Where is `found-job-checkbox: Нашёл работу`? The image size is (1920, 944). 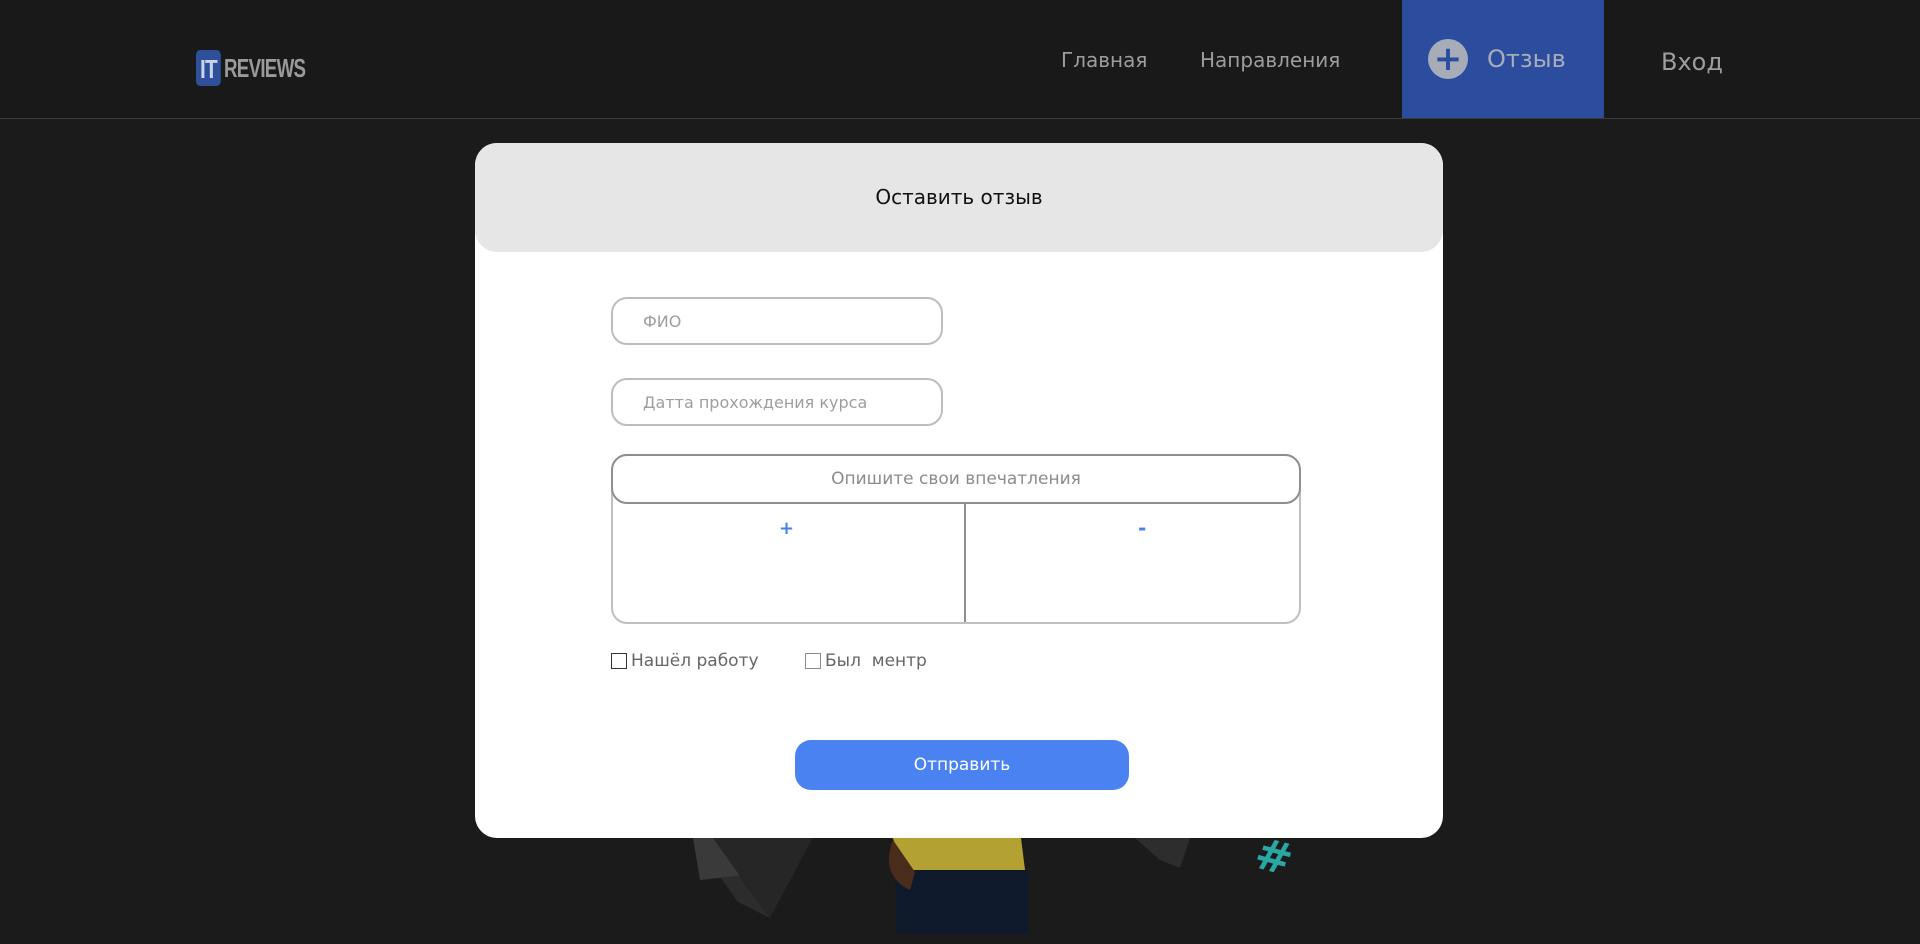
found-job-checkbox: Нашёл работу is located at coordinates (685, 661).